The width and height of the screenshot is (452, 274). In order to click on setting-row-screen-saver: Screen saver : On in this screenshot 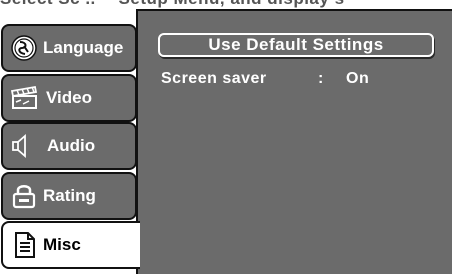, I will do `click(301, 79)`.